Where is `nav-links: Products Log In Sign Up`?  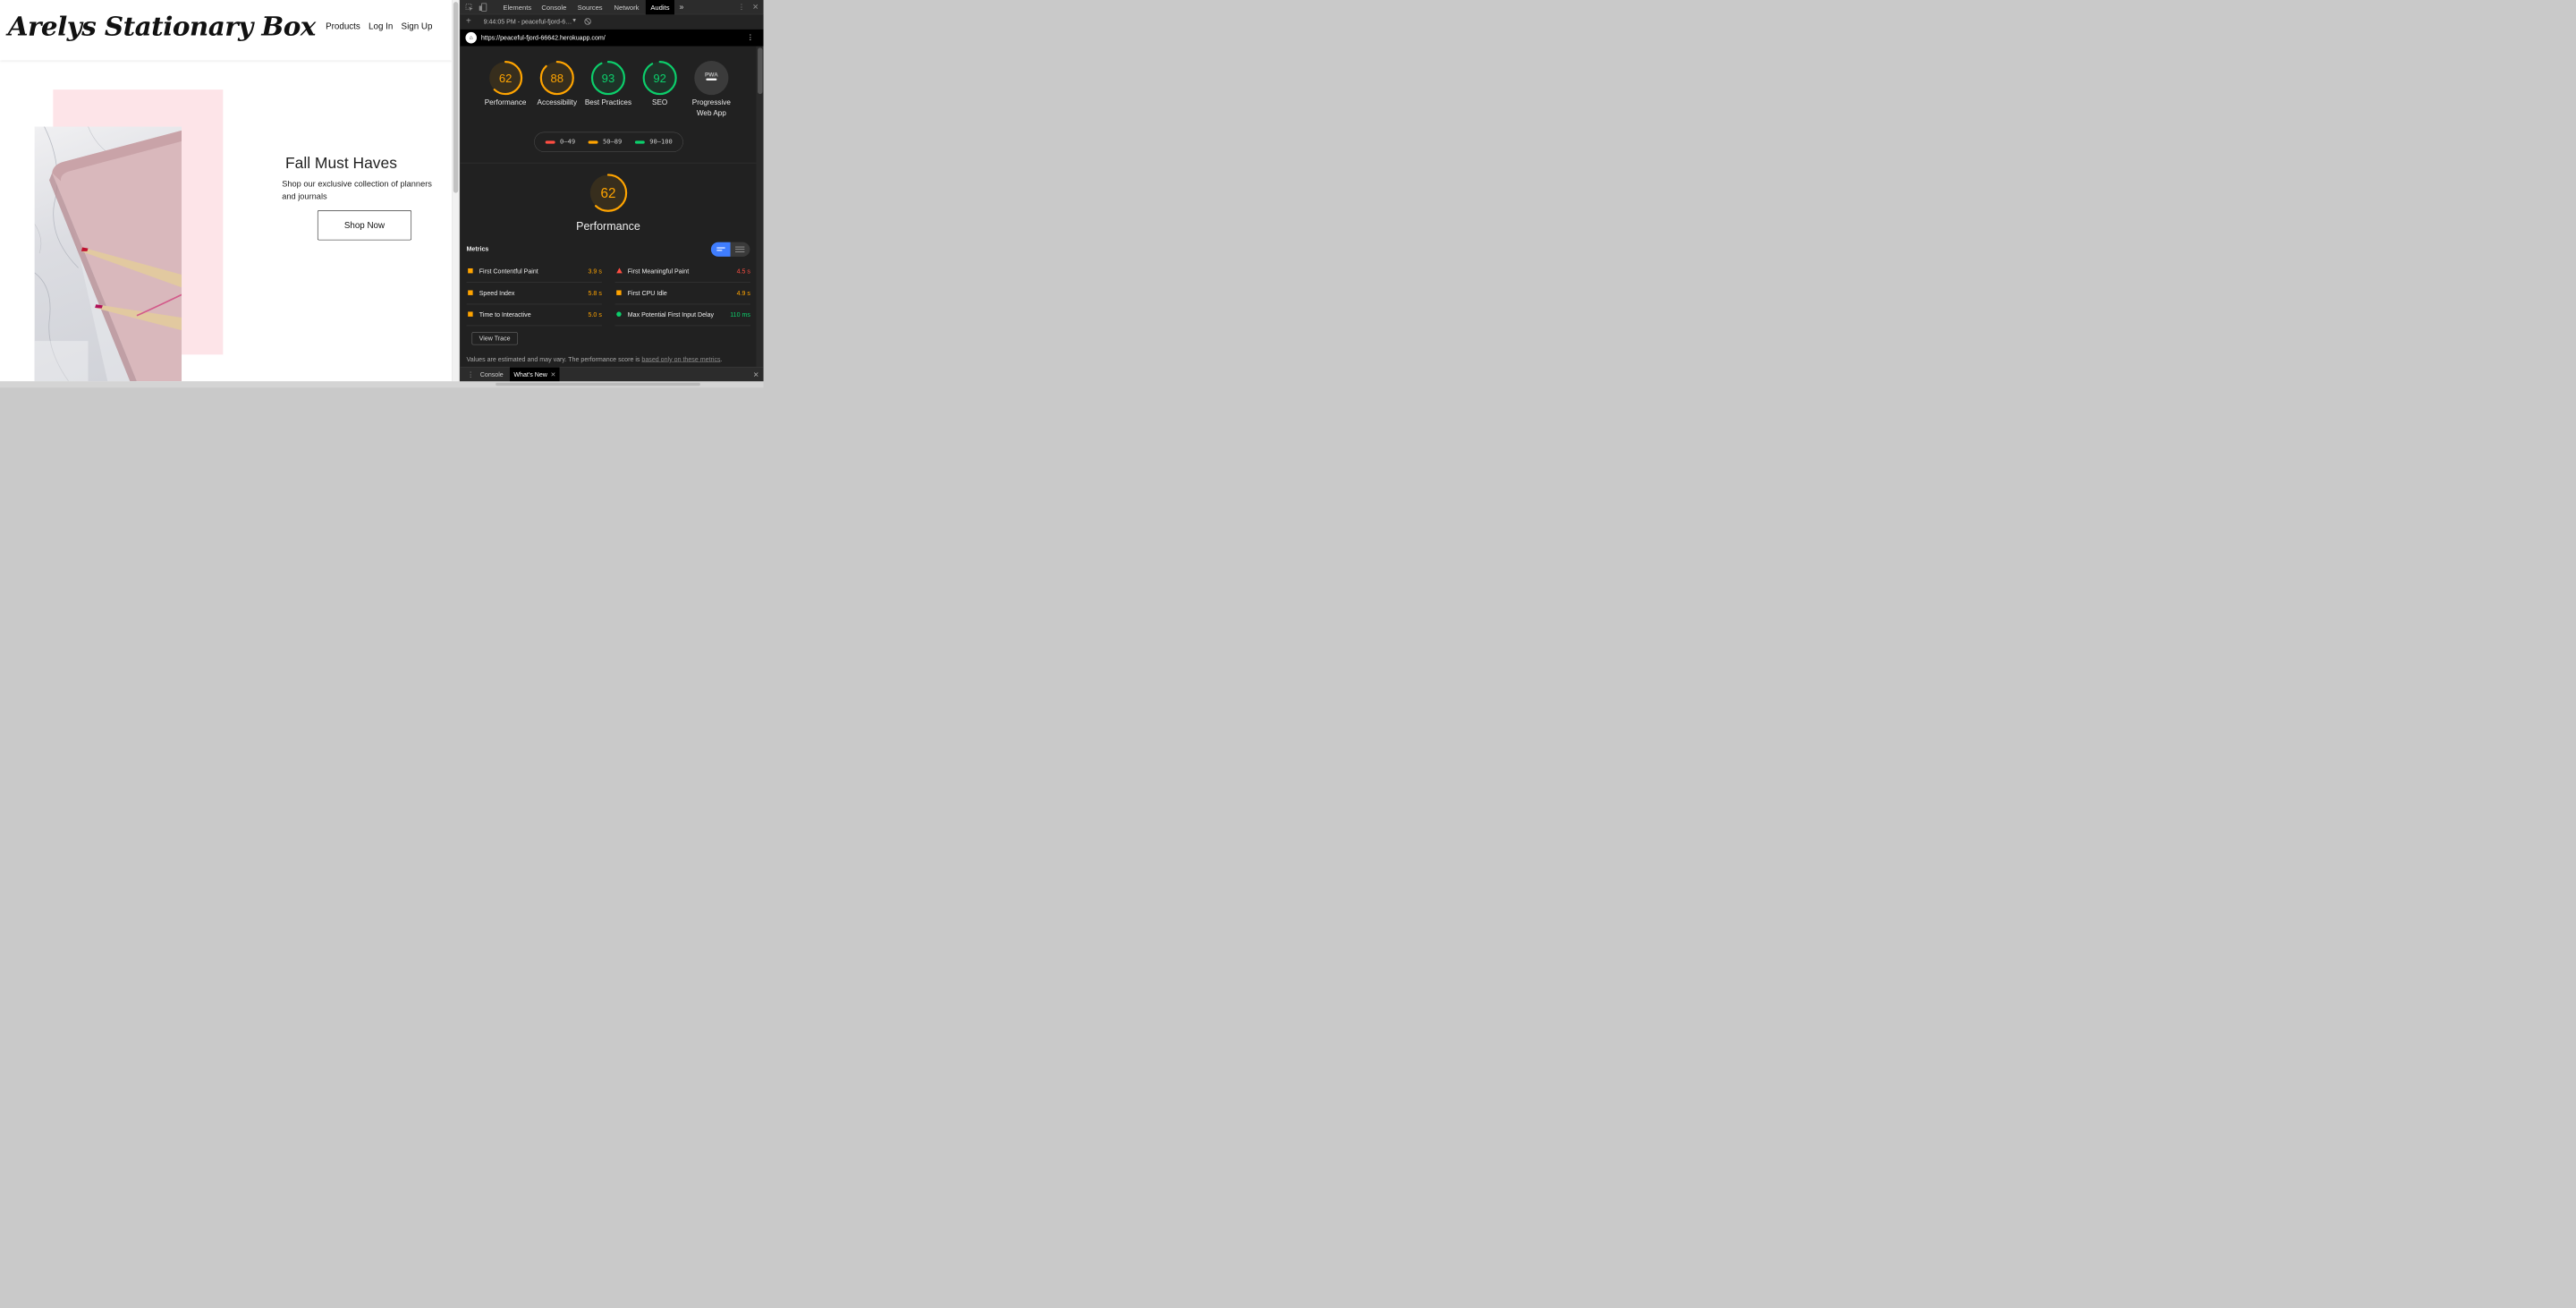
nav-links: Products Log In Sign Up is located at coordinates (379, 26).